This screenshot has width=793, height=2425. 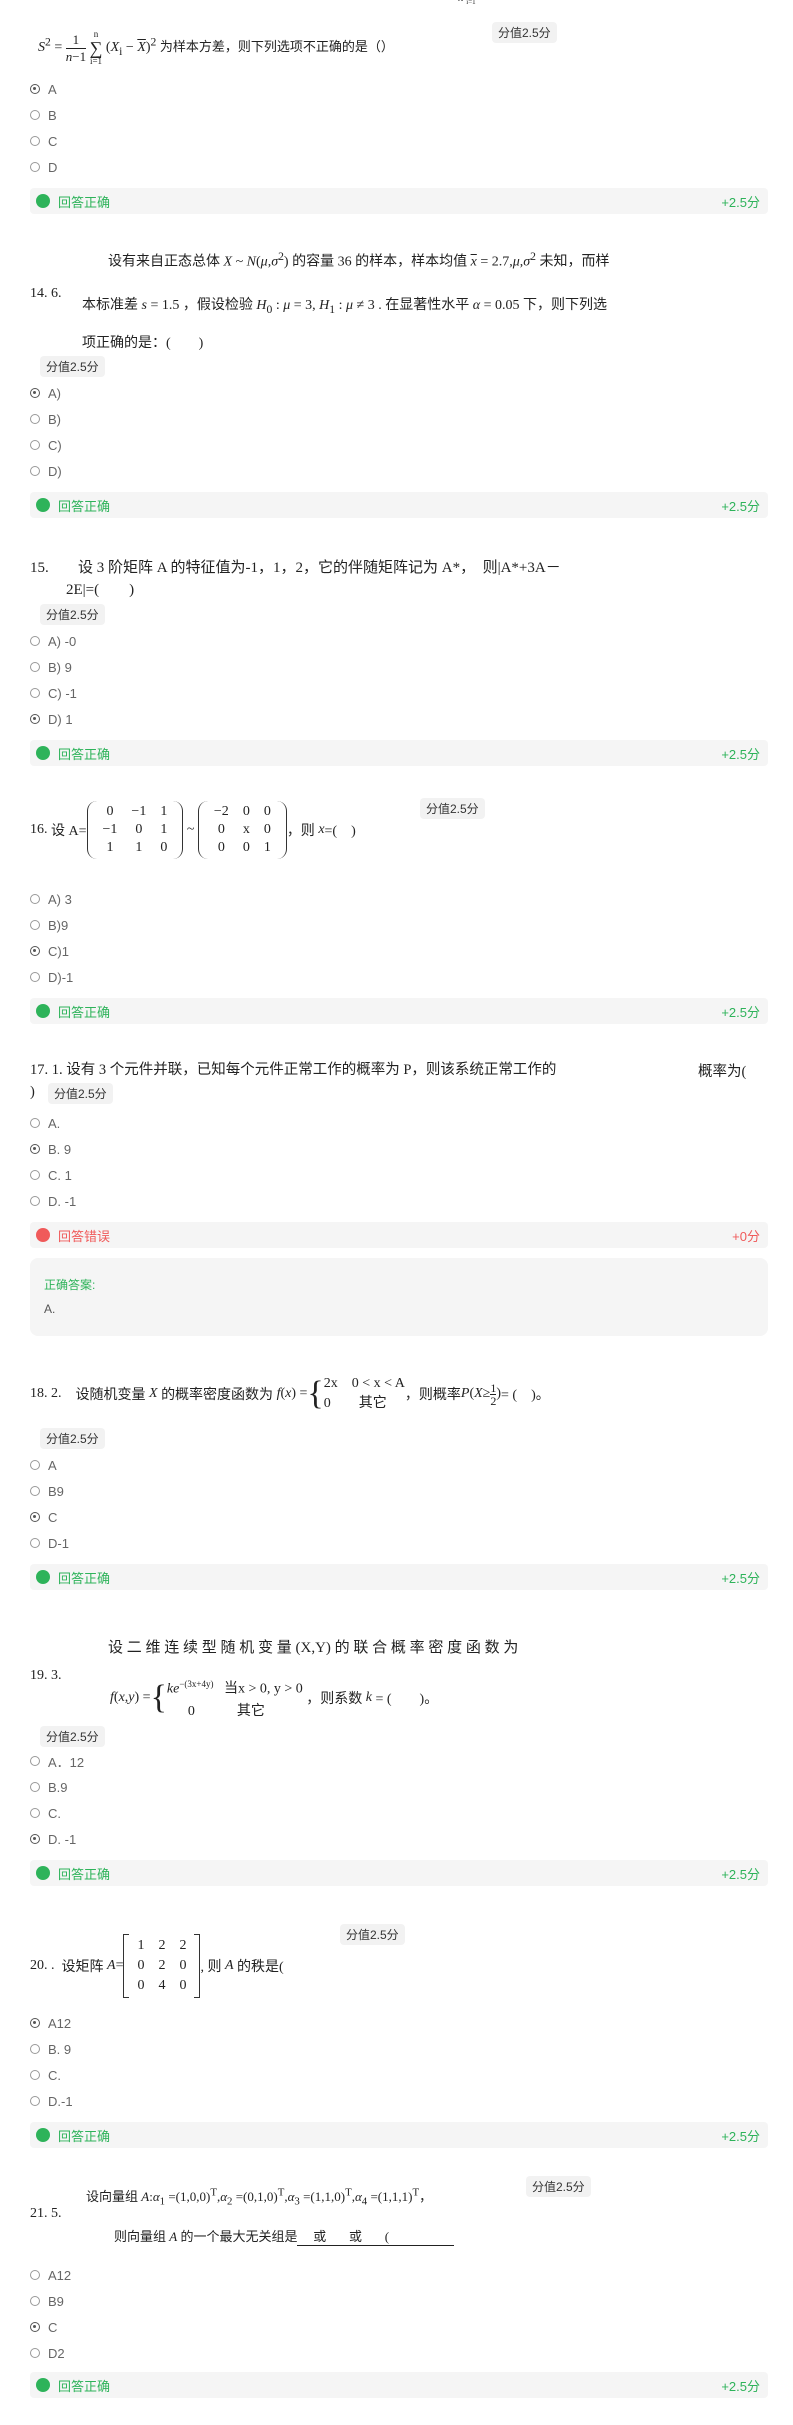 What do you see at coordinates (45, 393) in the screenshot?
I see `option-a: A)` at bounding box center [45, 393].